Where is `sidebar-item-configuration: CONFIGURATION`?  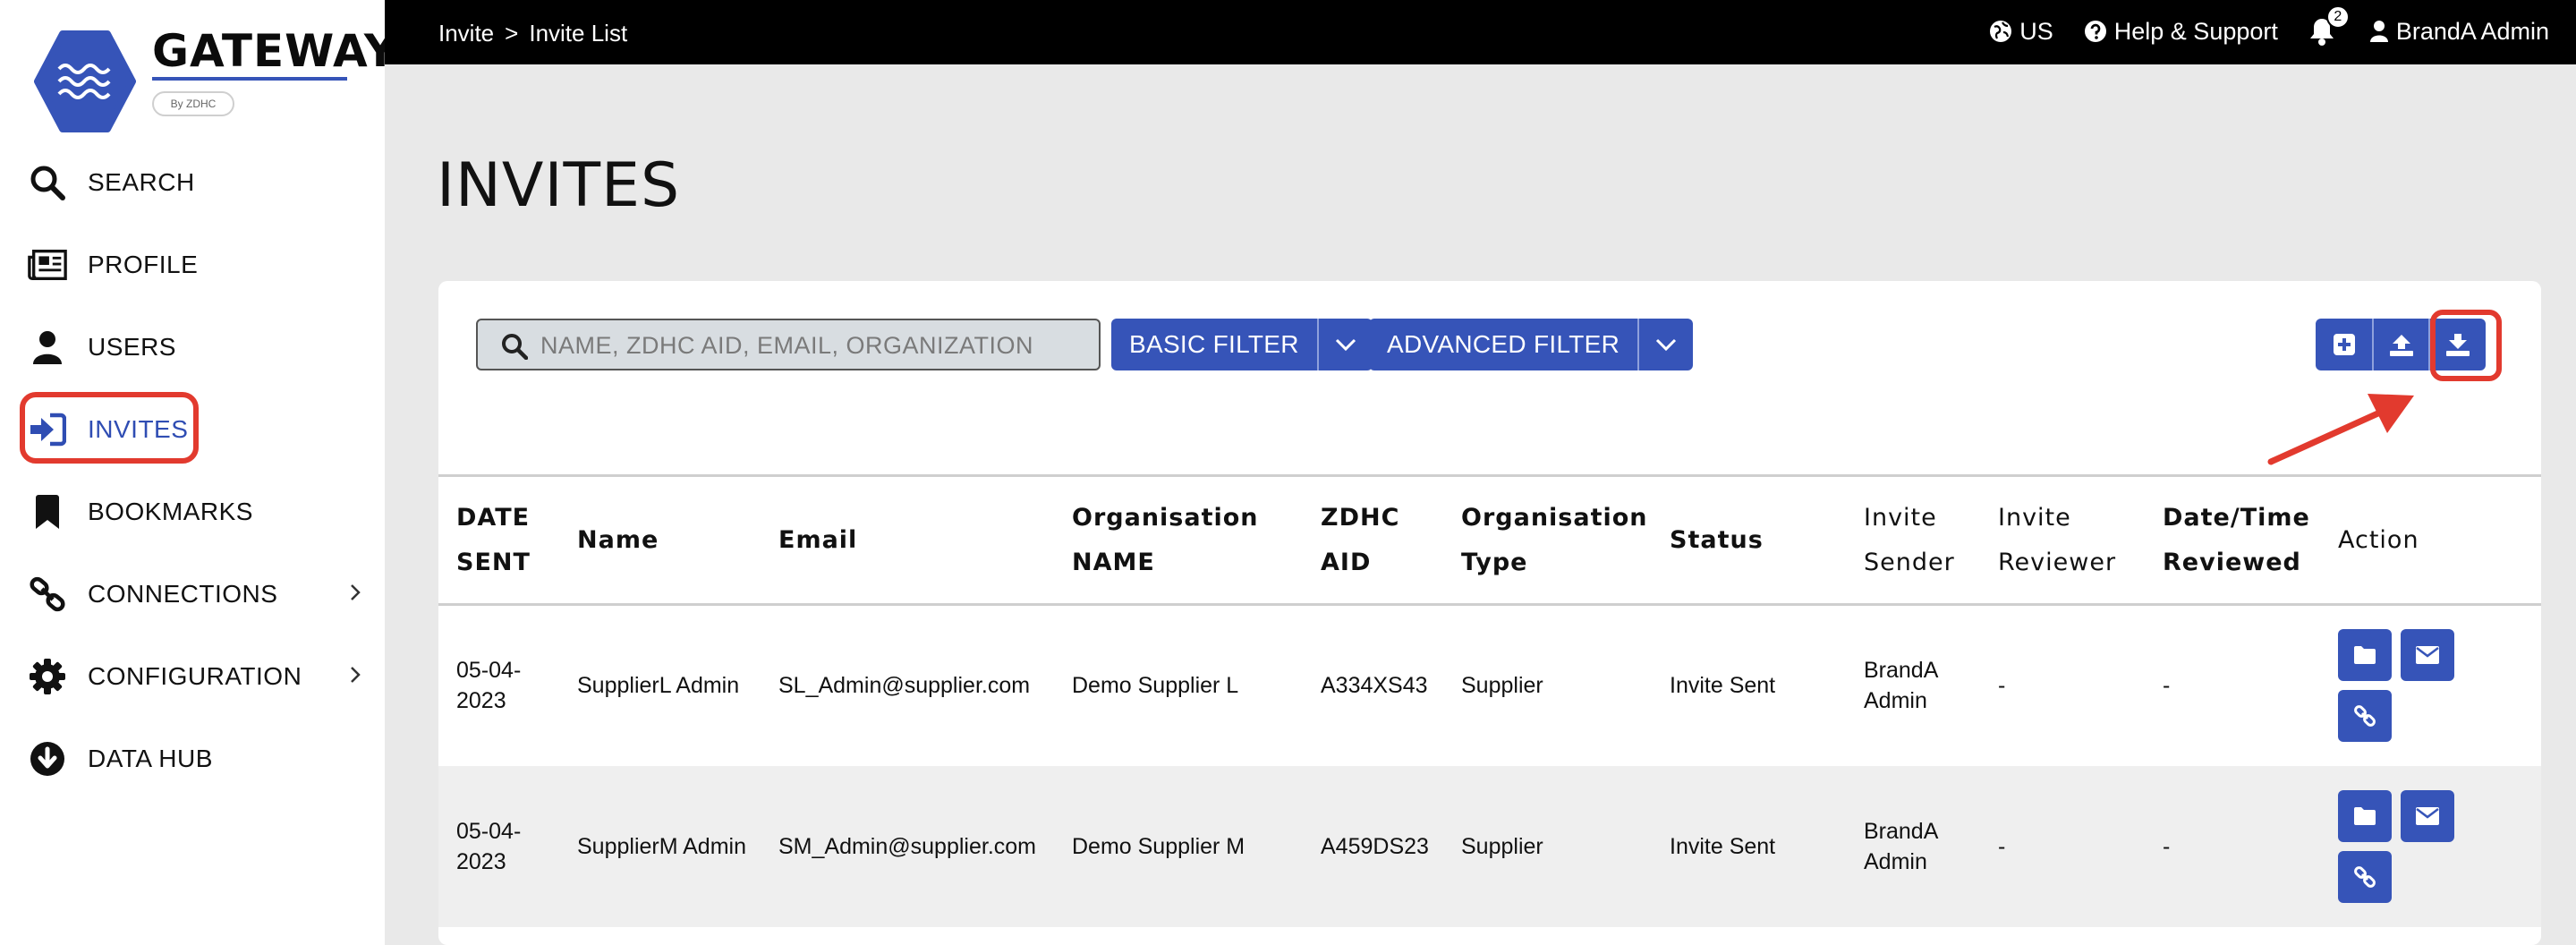 sidebar-item-configuration: CONFIGURATION is located at coordinates (192, 676).